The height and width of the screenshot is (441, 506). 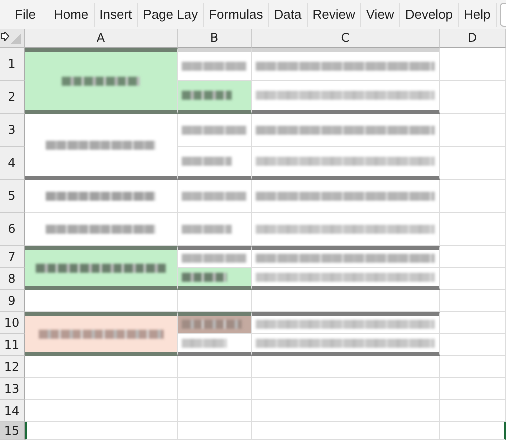 What do you see at coordinates (335, 14) in the screenshot?
I see `ribbon-tab: Review` at bounding box center [335, 14].